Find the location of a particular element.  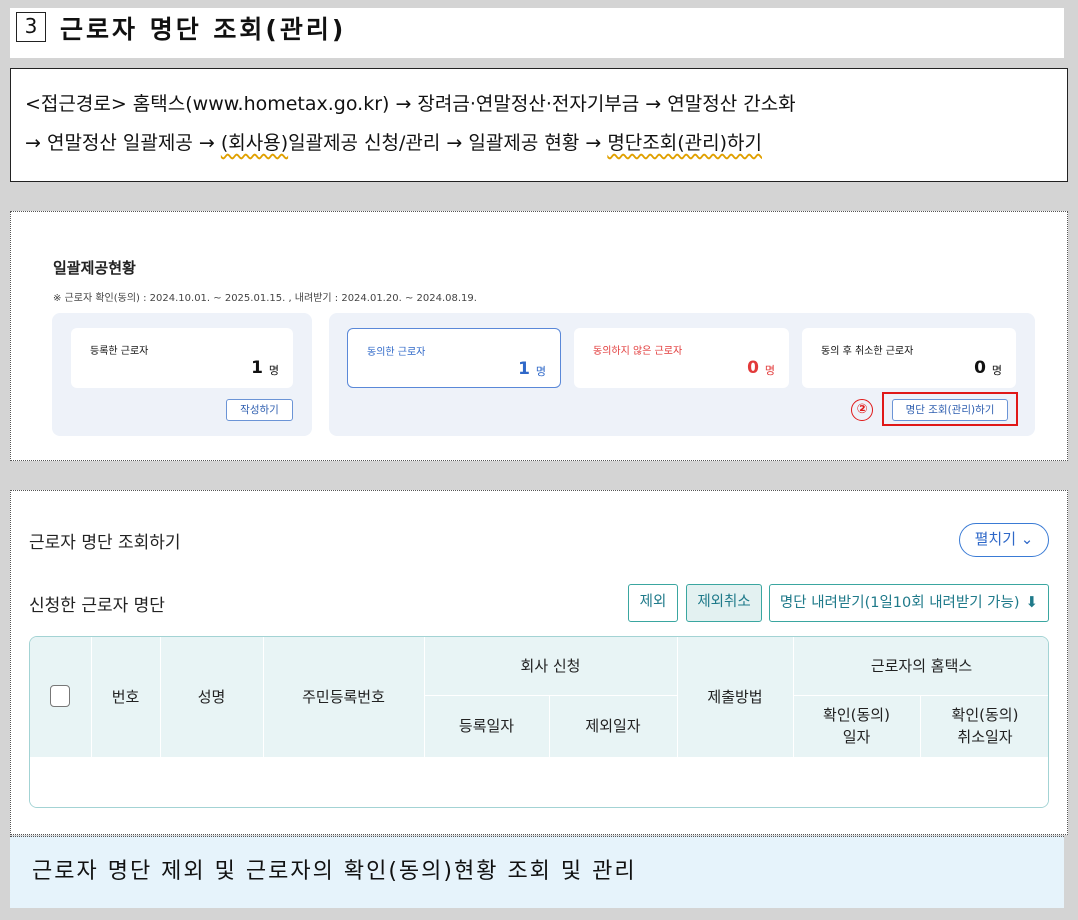

col-rrn: 주민등록번호 is located at coordinates (343, 697).